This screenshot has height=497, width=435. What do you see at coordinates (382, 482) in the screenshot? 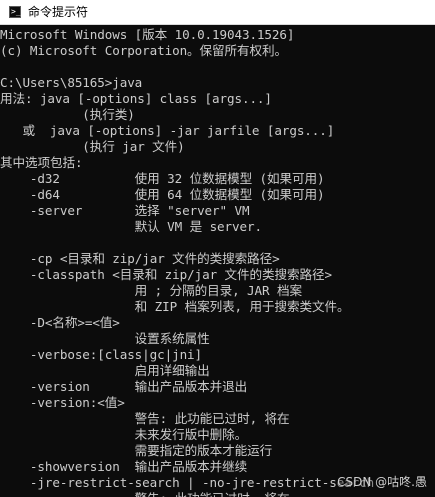
I see `watermark: CSDN @咕咚.愚` at bounding box center [382, 482].